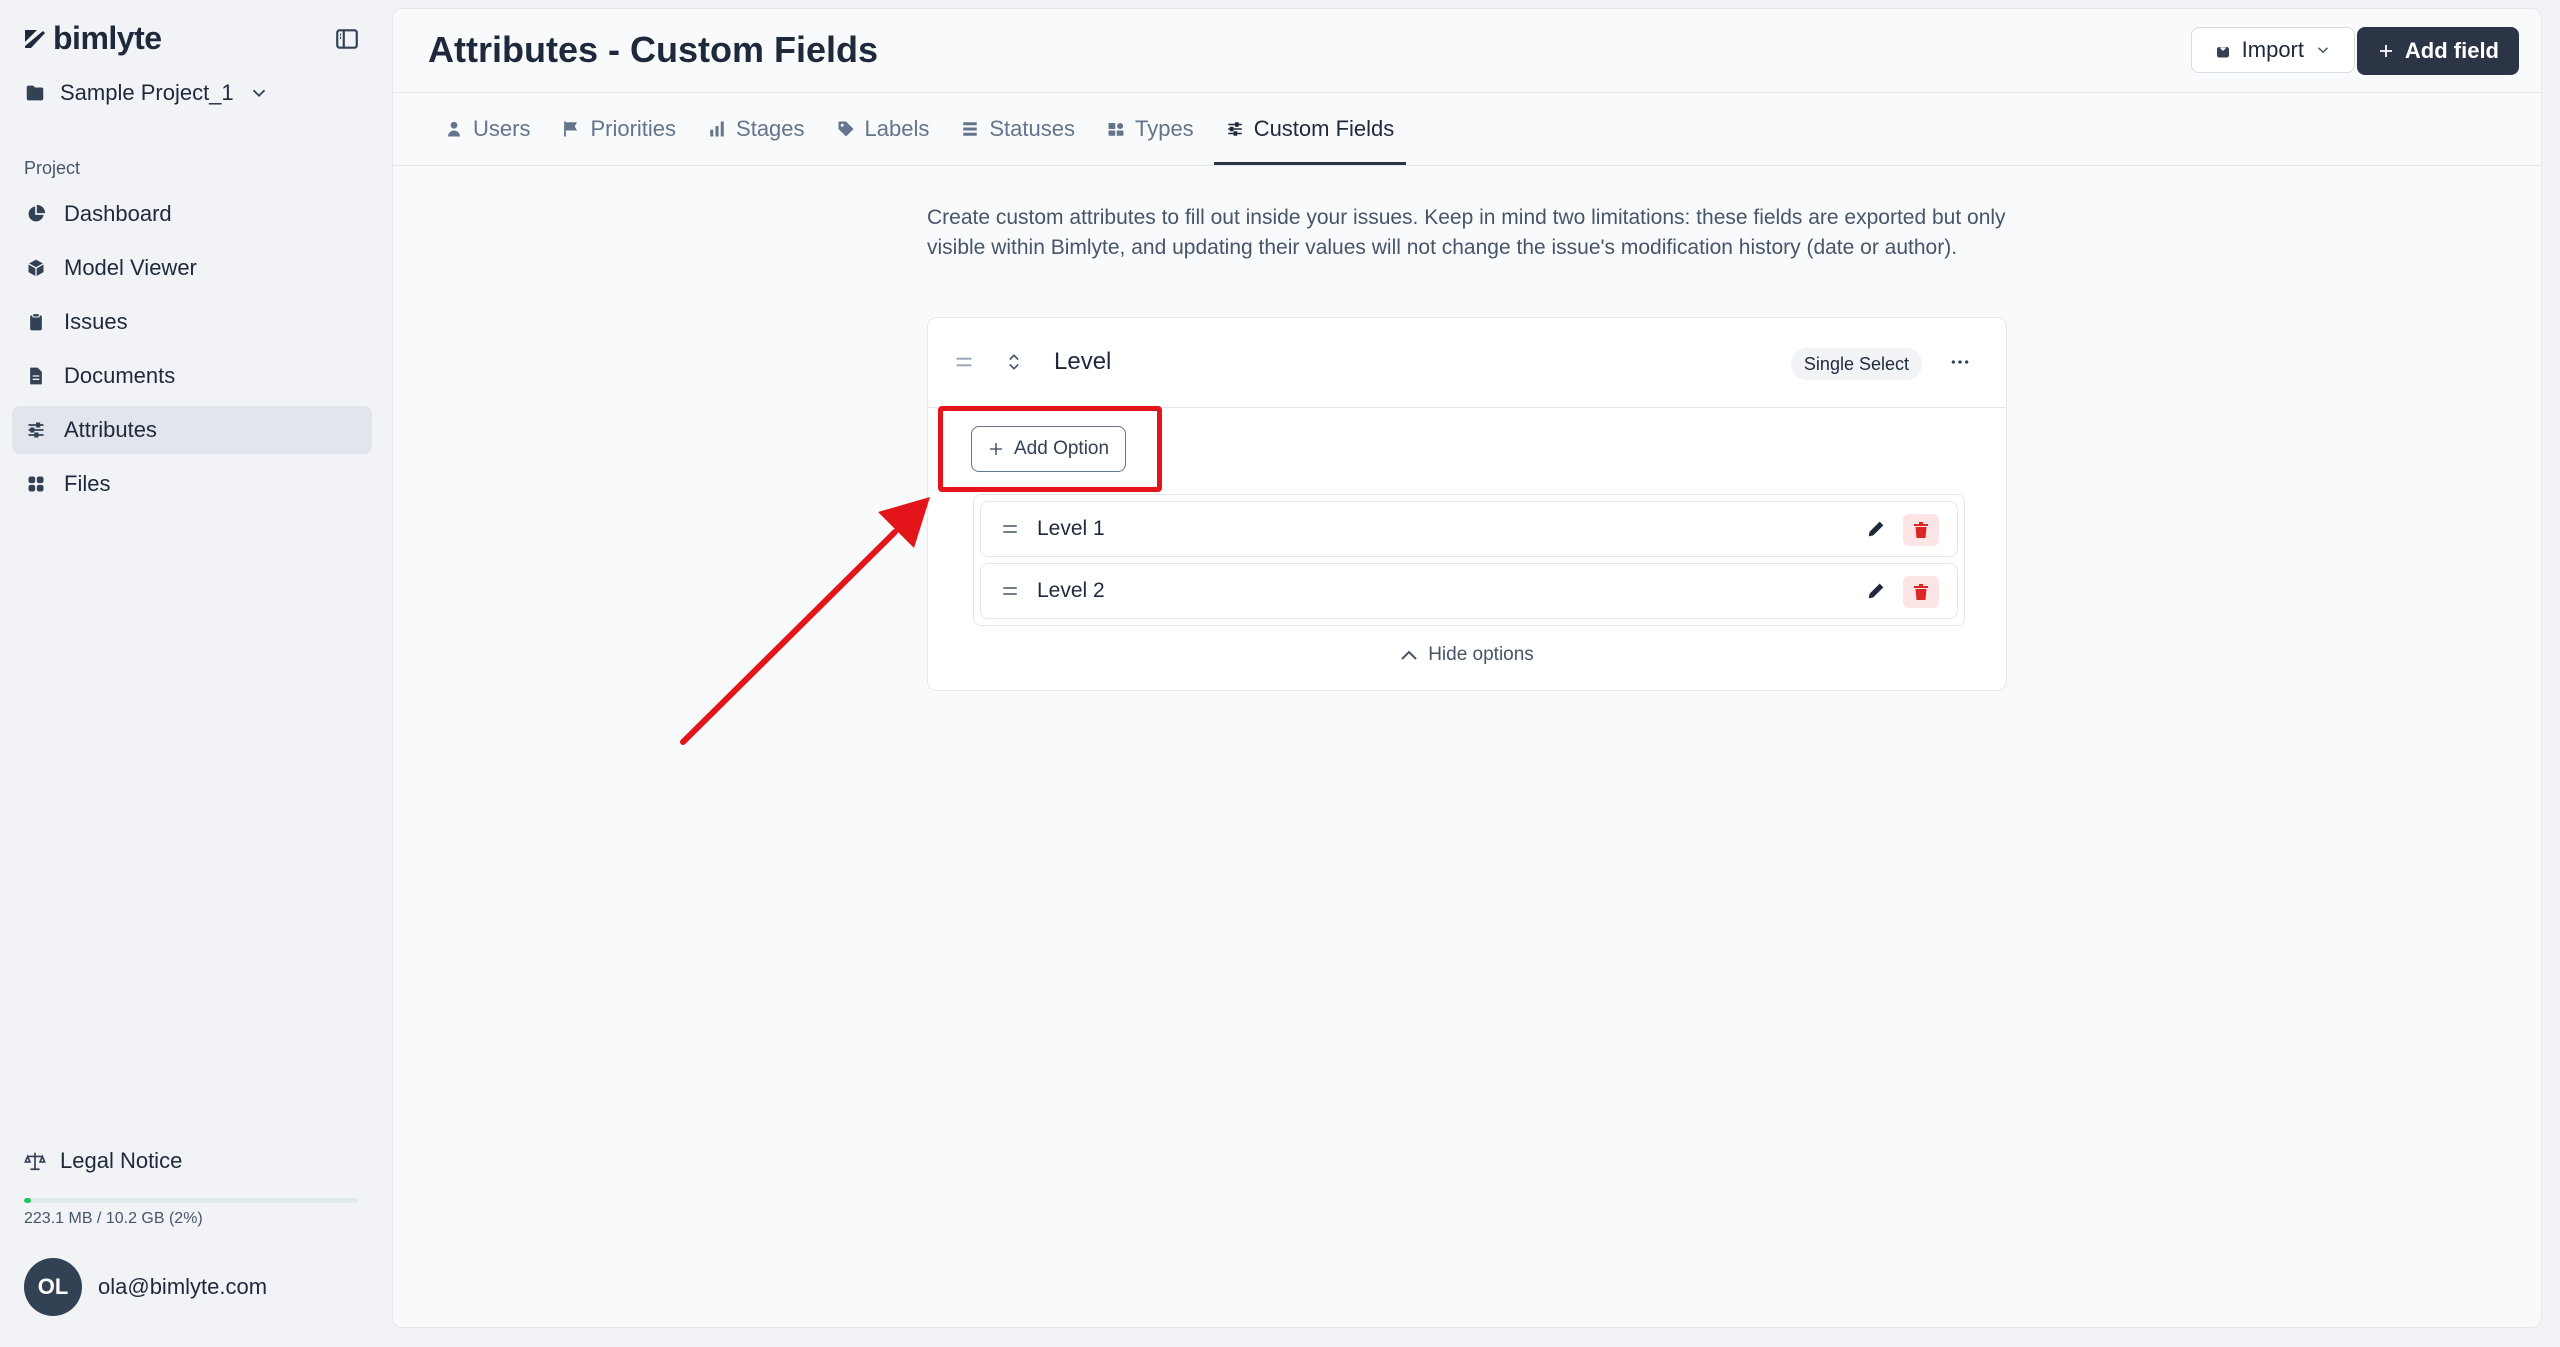  I want to click on flag-icon, so click(571, 129).